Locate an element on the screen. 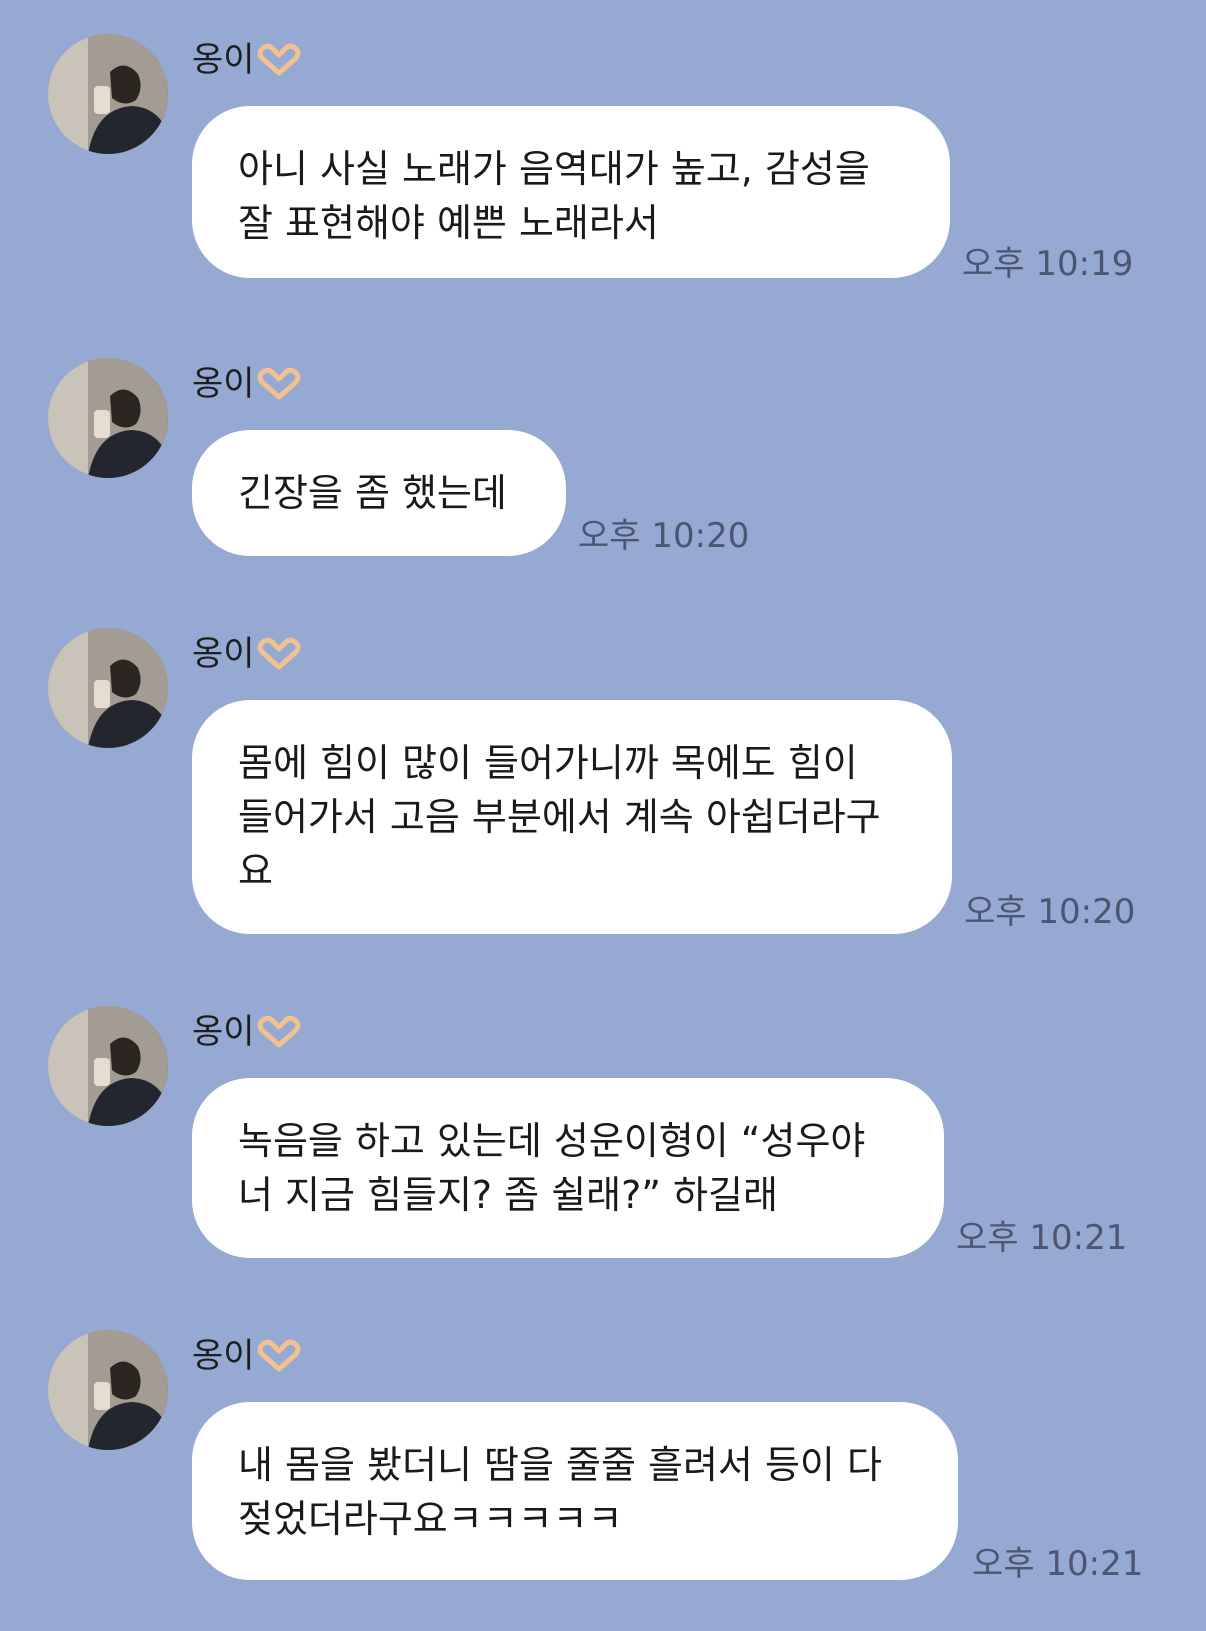  message-bubble: 내 몸을 봤더니 땀을 줄줄 흘려서 등이 다 젖었더라구요ㅋㅋㅋㅋㅋ is located at coordinates (575, 1491).